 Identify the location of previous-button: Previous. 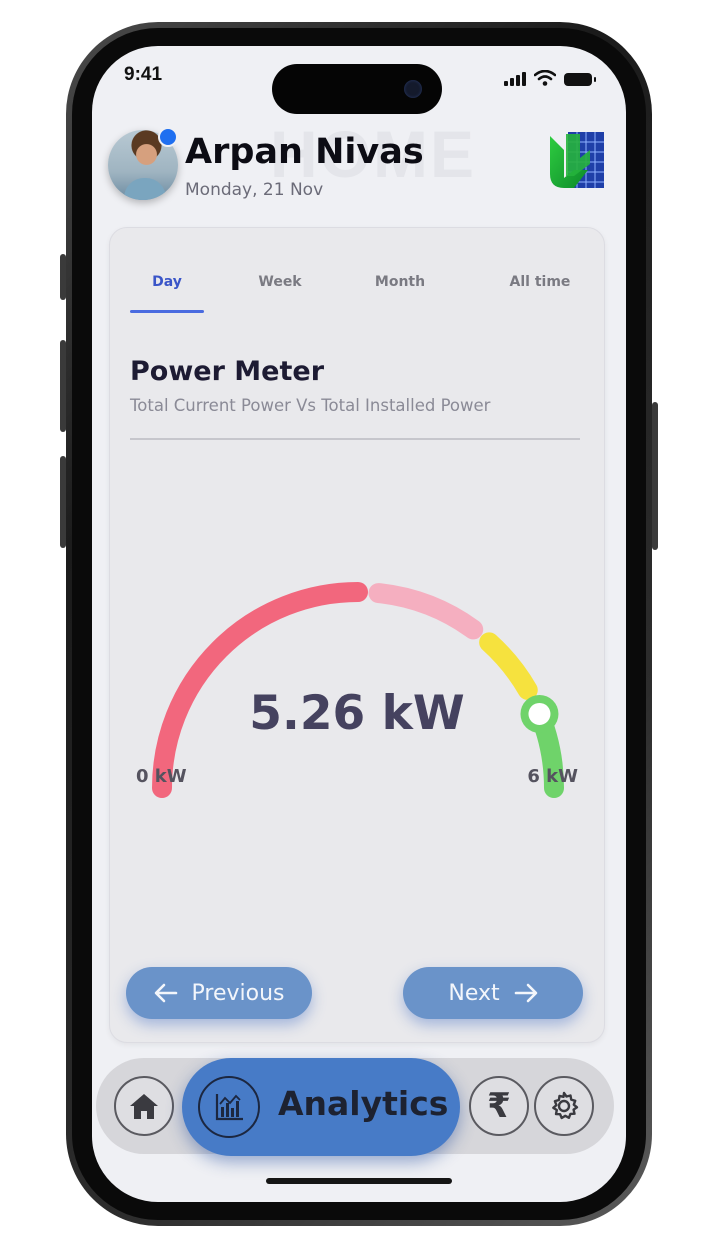
(219, 993).